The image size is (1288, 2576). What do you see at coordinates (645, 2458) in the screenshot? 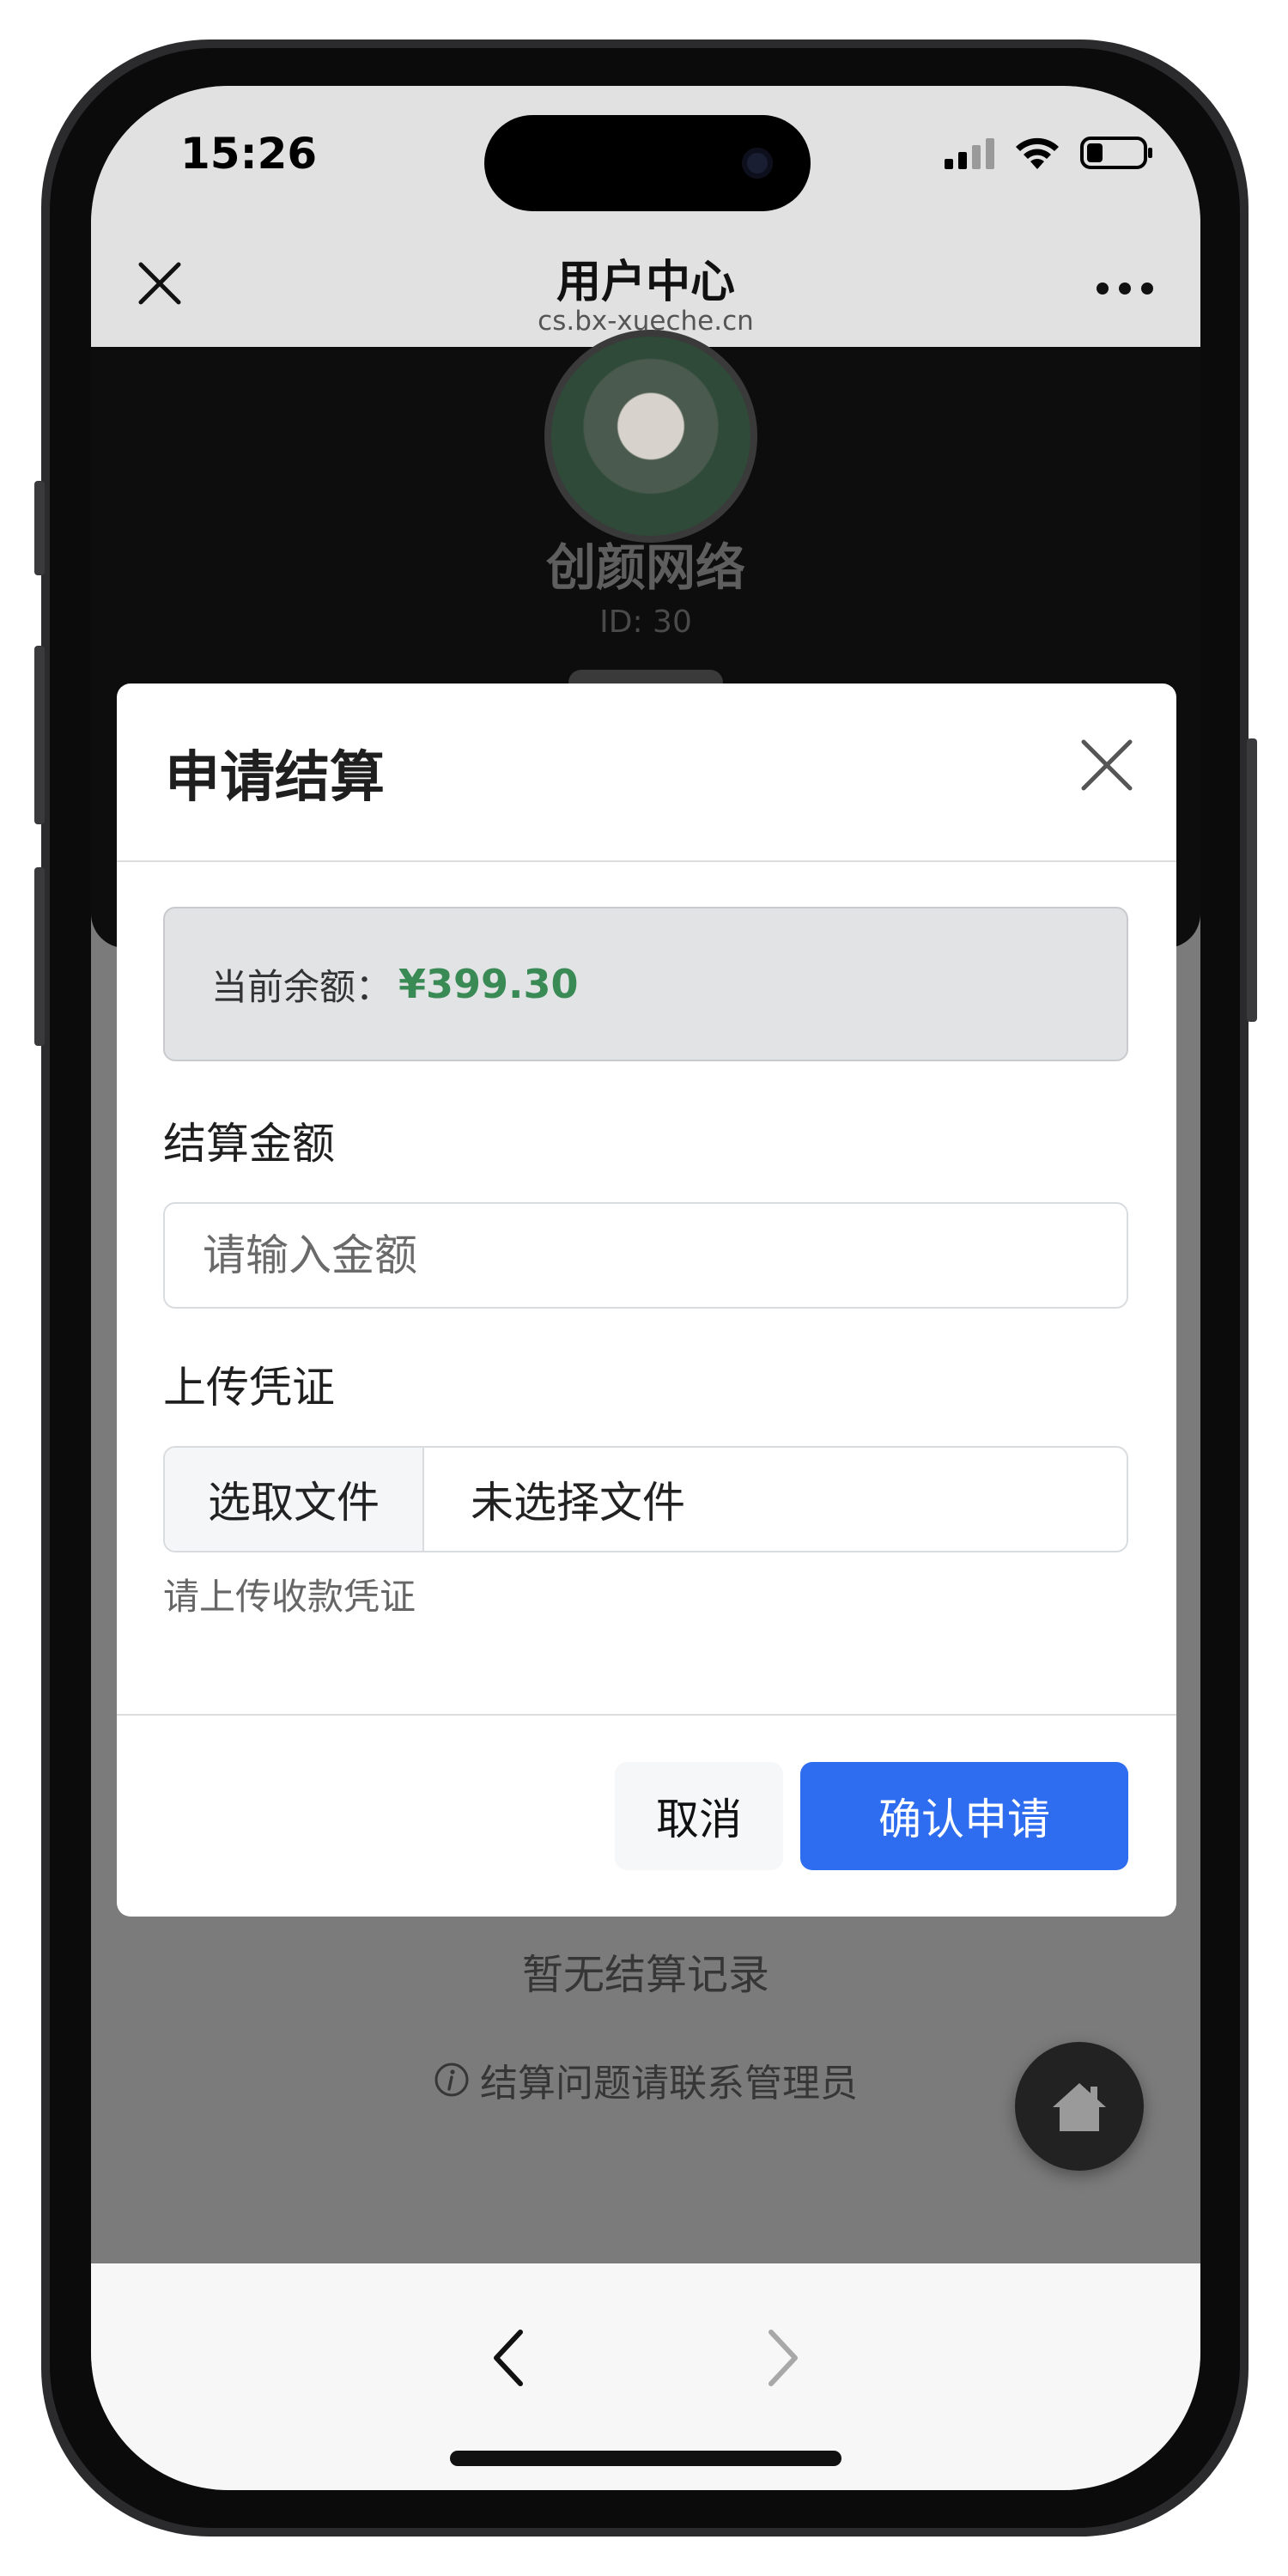
I see `home-indicator` at bounding box center [645, 2458].